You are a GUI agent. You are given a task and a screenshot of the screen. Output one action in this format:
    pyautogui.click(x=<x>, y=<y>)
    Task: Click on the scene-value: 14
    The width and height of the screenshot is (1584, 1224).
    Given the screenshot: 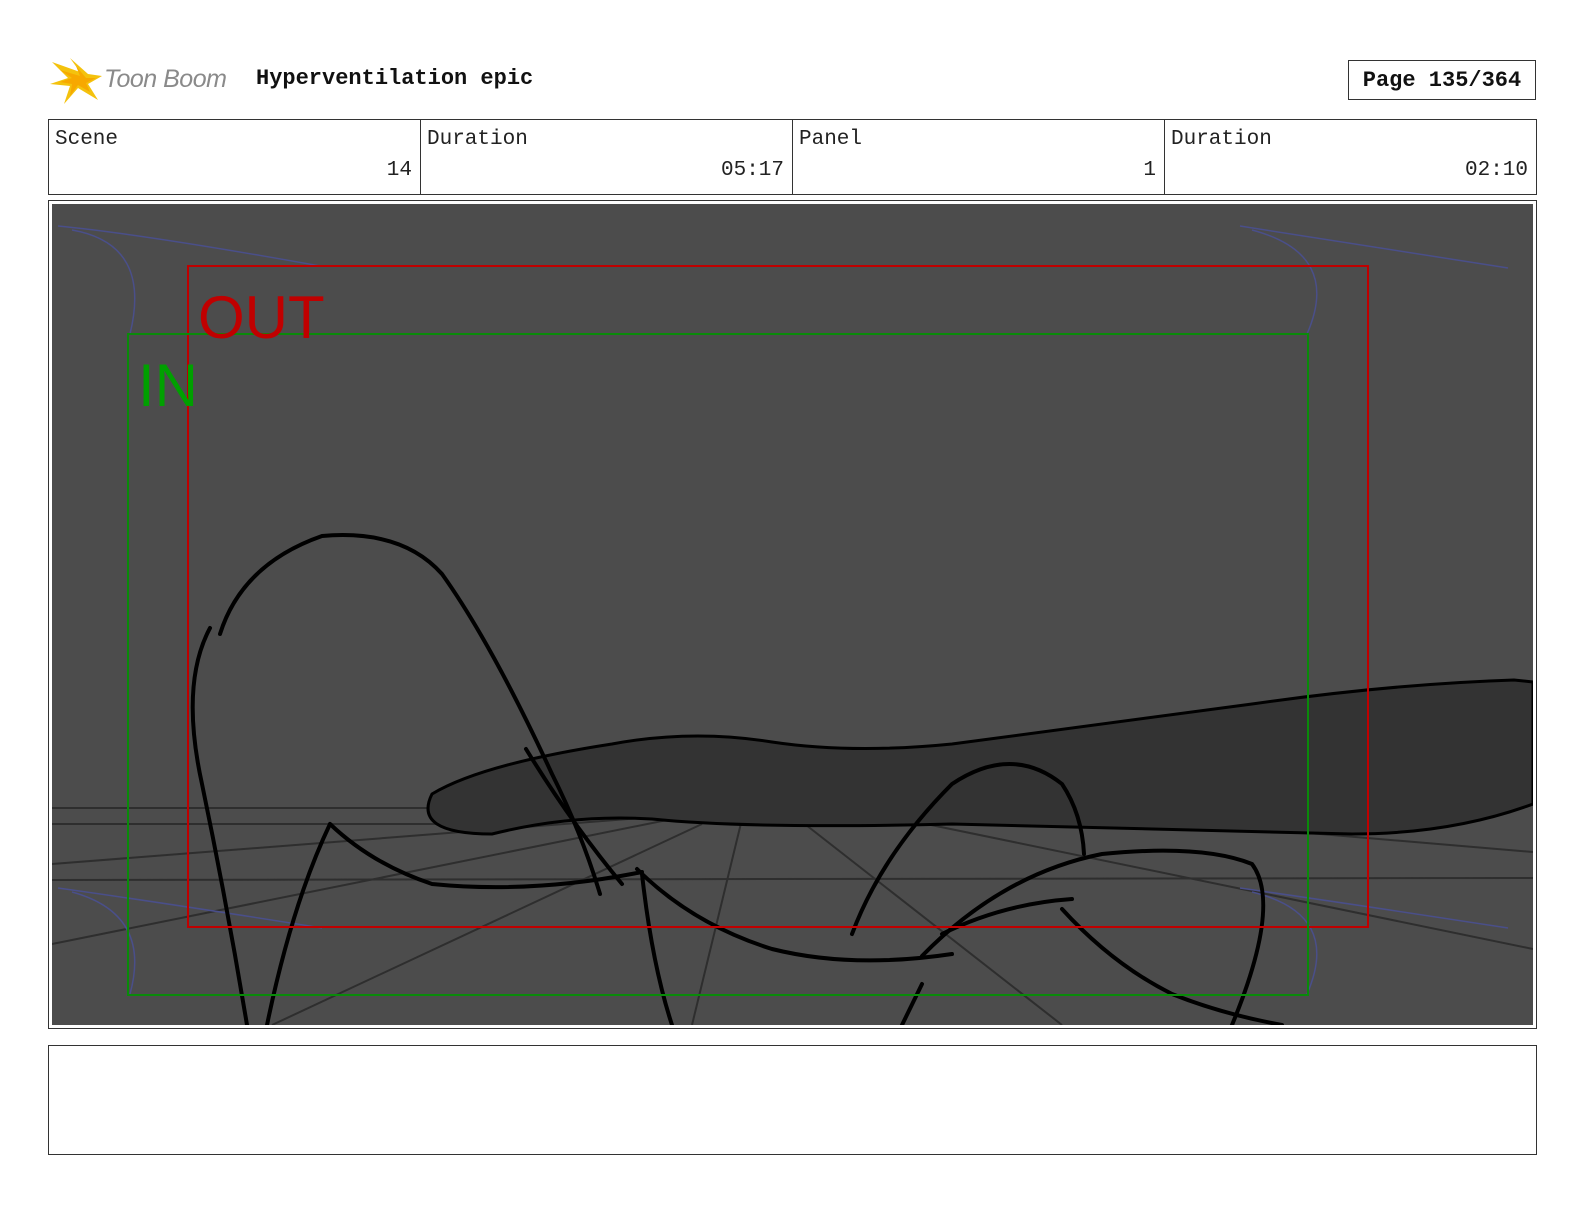 What is the action you would take?
    pyautogui.click(x=399, y=170)
    